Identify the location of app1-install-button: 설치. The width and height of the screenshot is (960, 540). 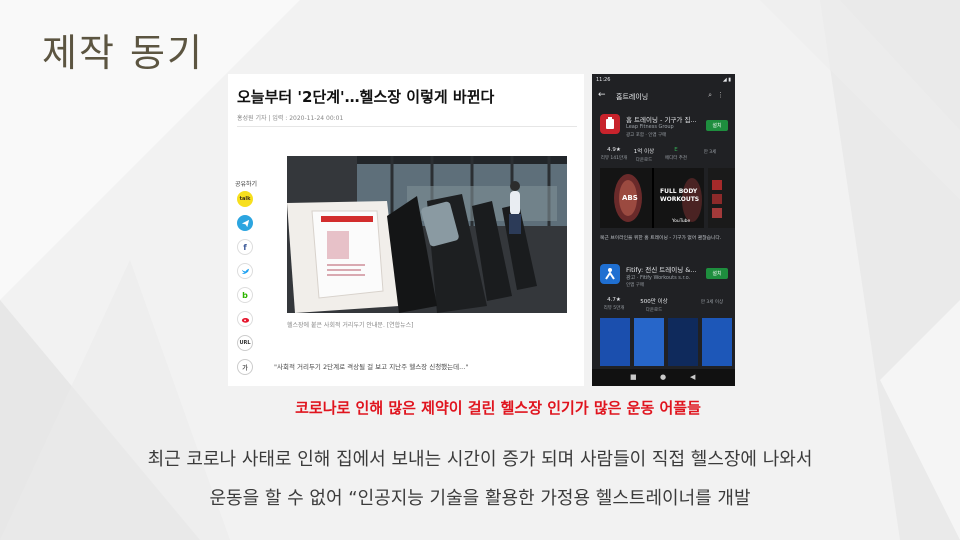
(717, 125).